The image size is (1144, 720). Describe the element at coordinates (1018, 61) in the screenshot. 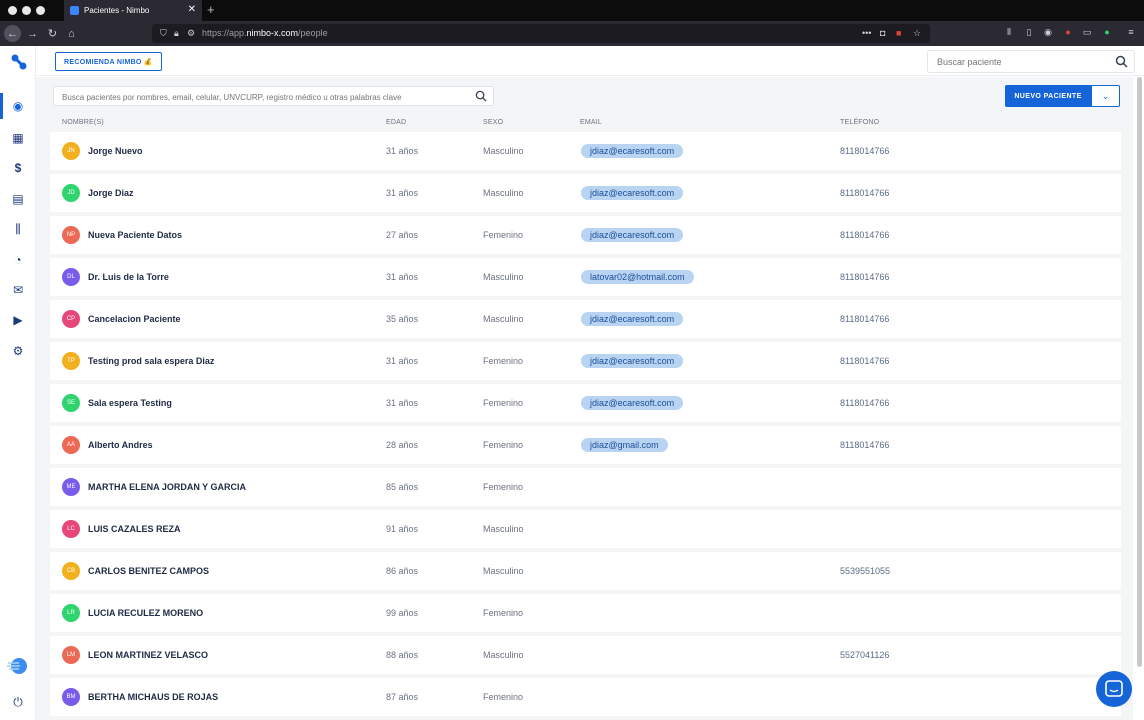

I see `global-search-input` at that location.